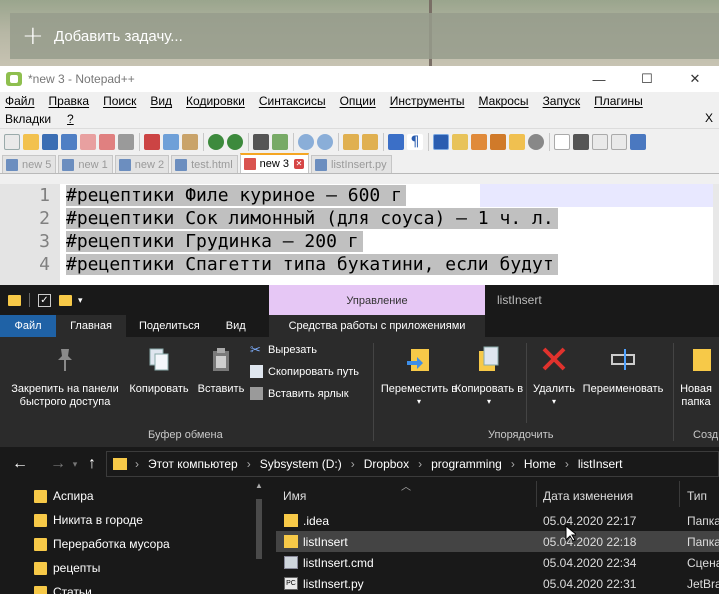  What do you see at coordinates (65, 300) in the screenshot?
I see `new-folder-icon` at bounding box center [65, 300].